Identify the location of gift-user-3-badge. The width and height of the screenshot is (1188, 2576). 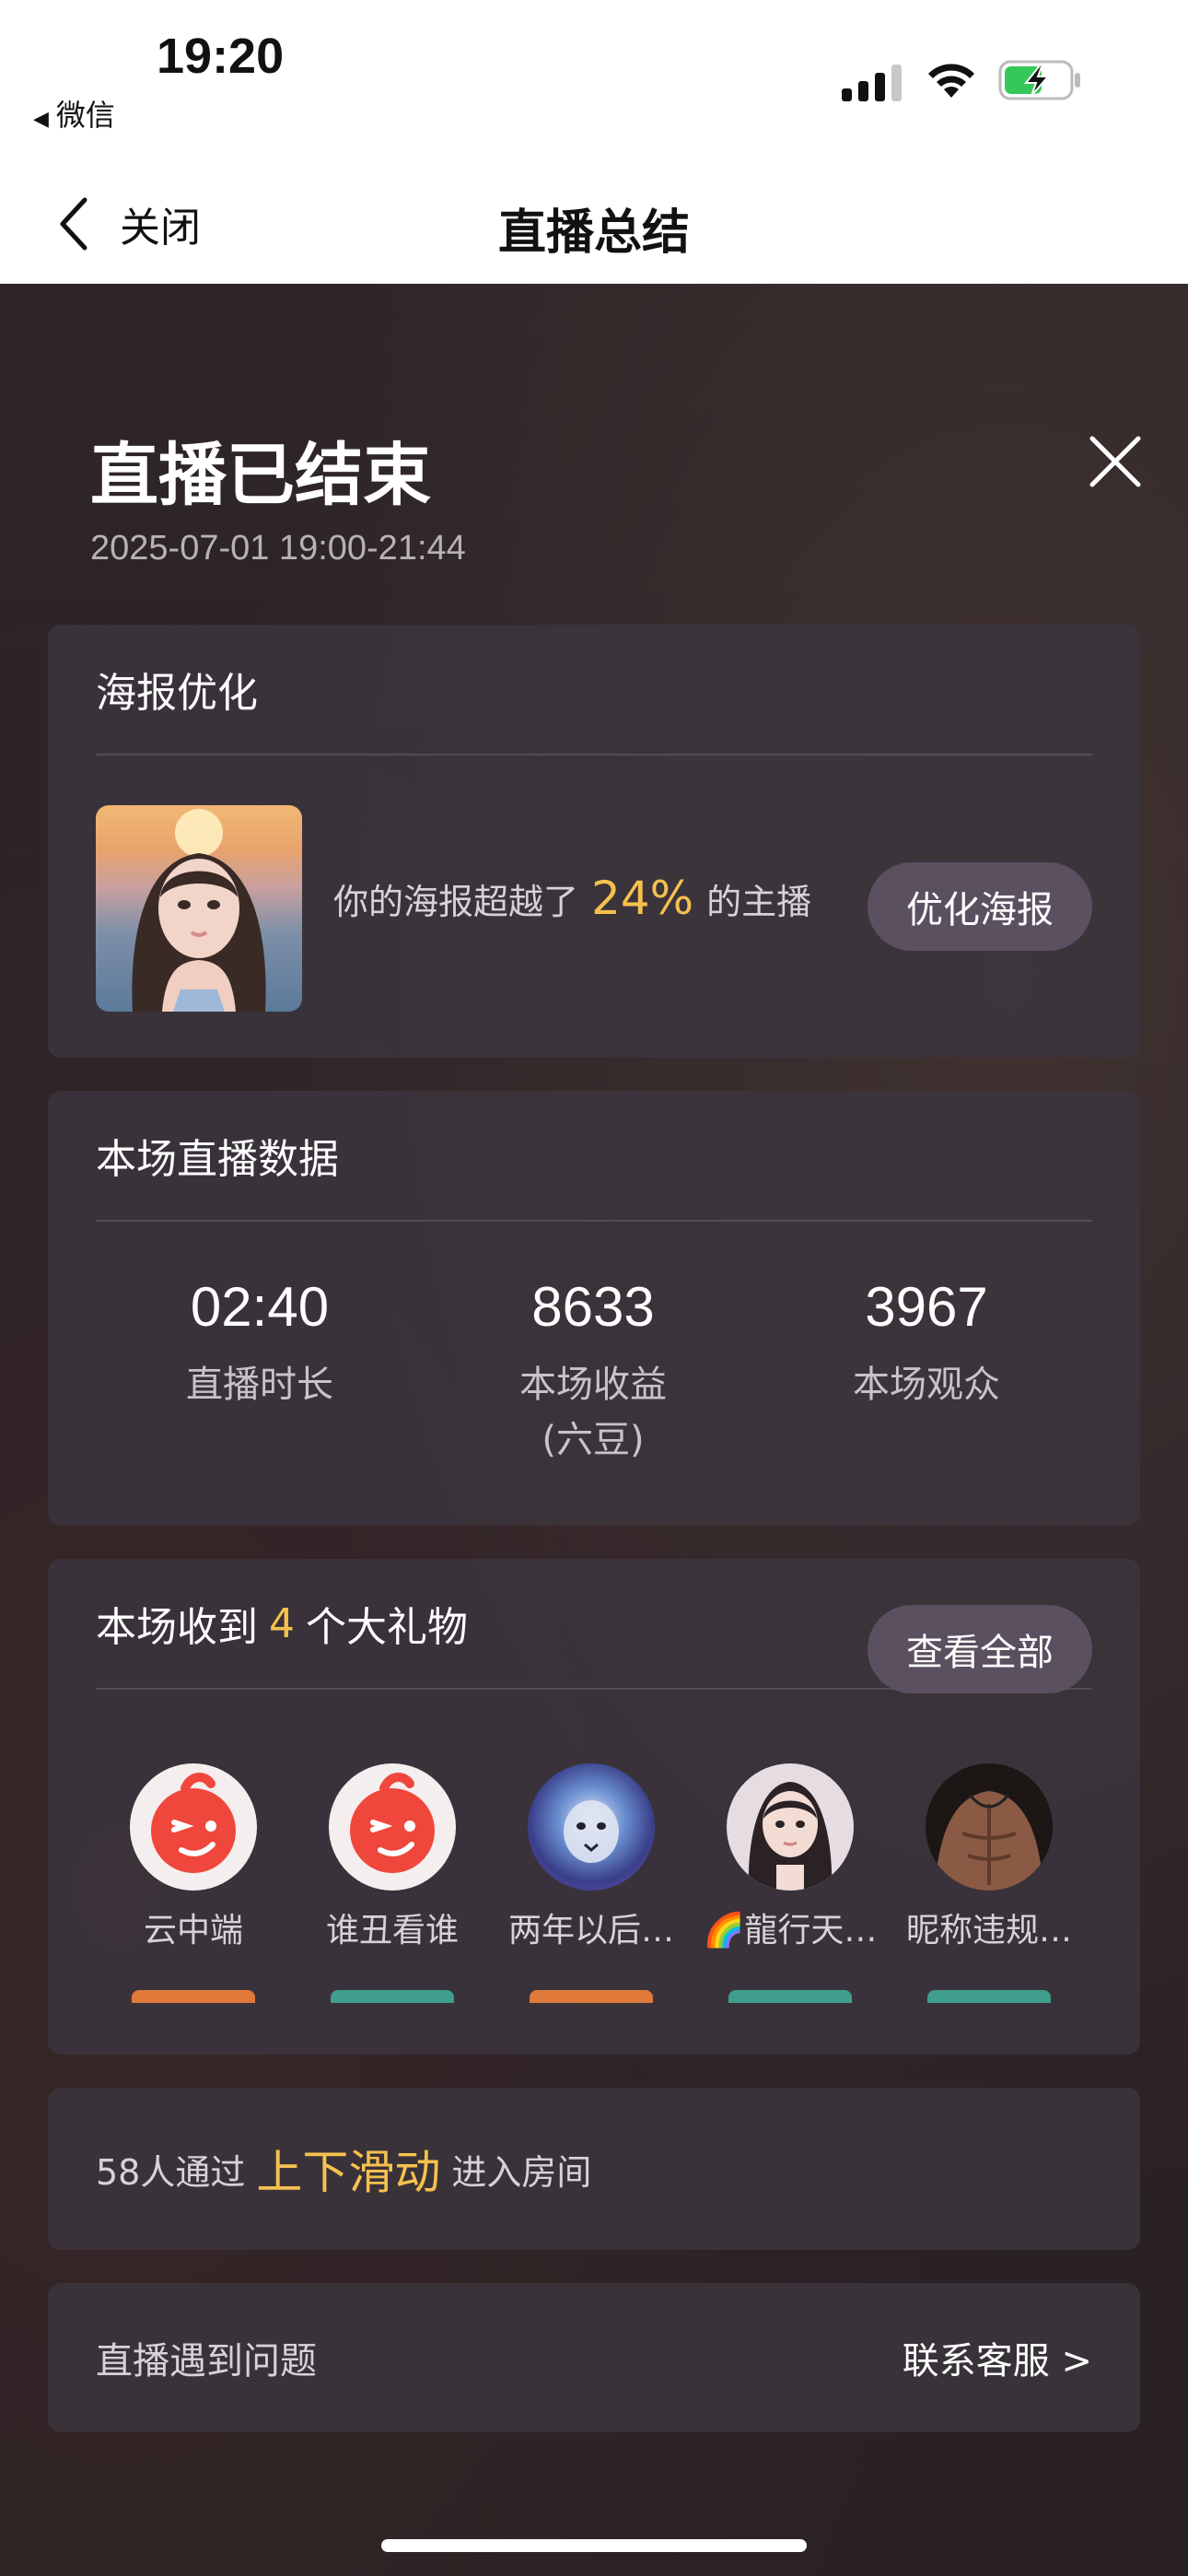
(591, 1996).